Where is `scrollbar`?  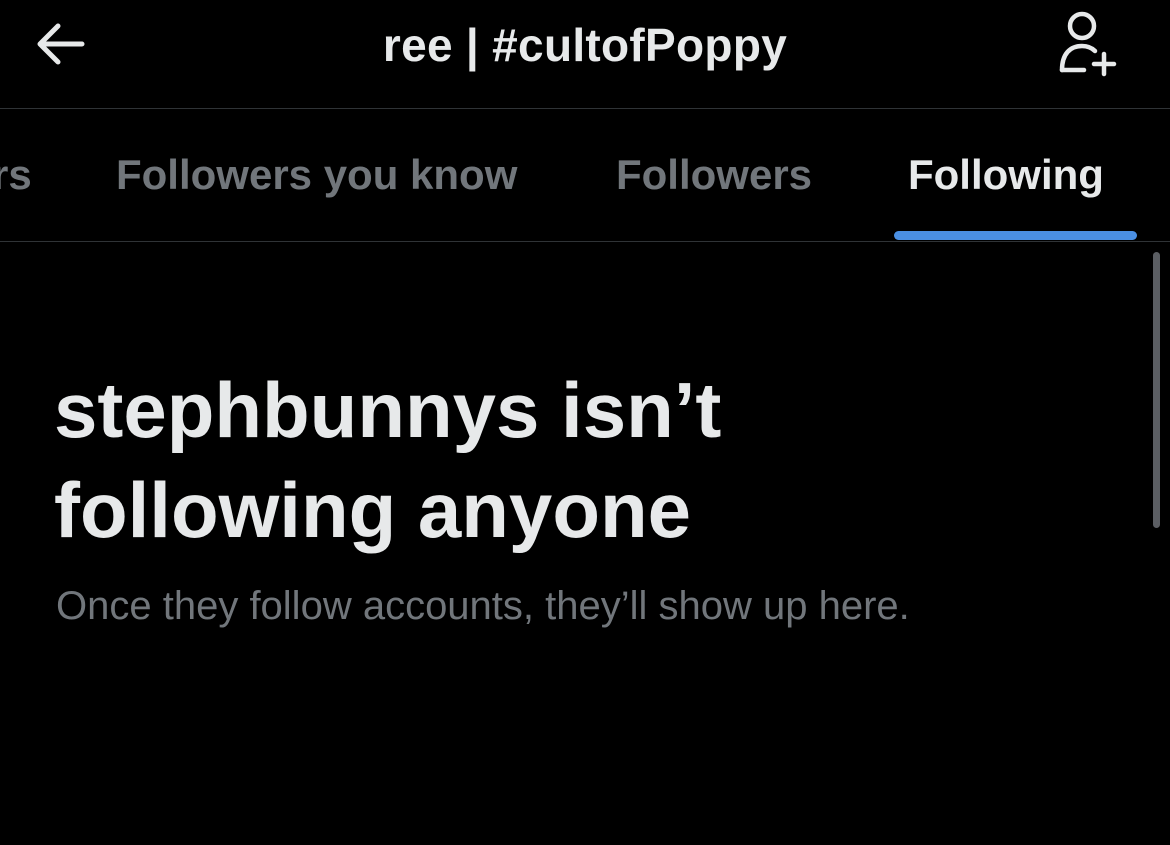
scrollbar is located at coordinates (1156, 390).